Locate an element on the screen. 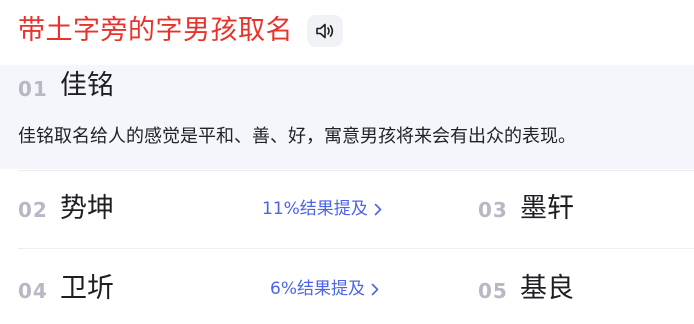 Image resolution: width=694 pixels, height=324 pixels. name-label: 墨轩 is located at coordinates (548, 209).